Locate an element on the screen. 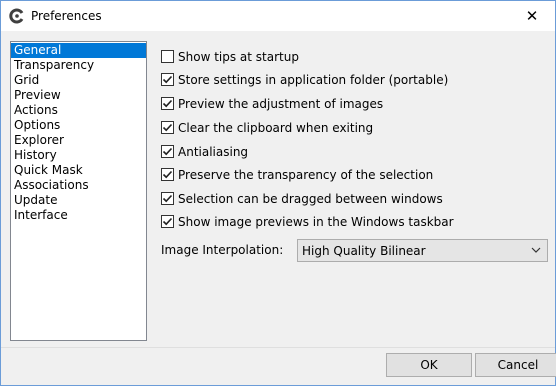 This screenshot has width=556, height=386. category-item-general: General is located at coordinates (78, 50).